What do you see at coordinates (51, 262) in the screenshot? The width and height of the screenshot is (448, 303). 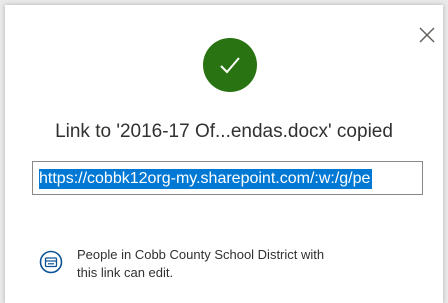 I see `people-link-icon` at bounding box center [51, 262].